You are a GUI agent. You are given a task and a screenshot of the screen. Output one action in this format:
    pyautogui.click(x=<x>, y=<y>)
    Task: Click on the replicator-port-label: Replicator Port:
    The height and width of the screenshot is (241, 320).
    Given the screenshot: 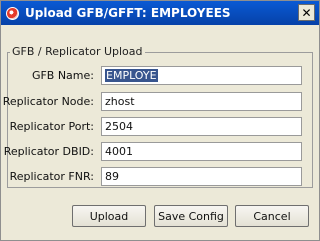 What is the action you would take?
    pyautogui.click(x=51, y=126)
    